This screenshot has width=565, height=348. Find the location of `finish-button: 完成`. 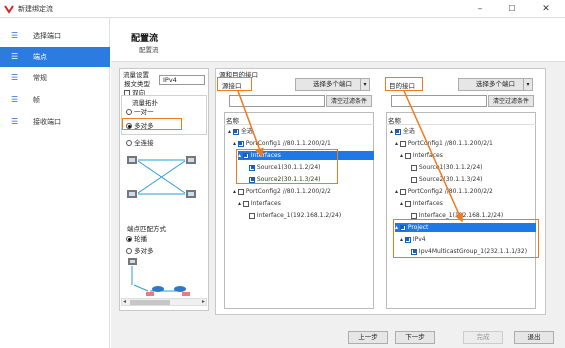

finish-button: 完成 is located at coordinates (483, 337).